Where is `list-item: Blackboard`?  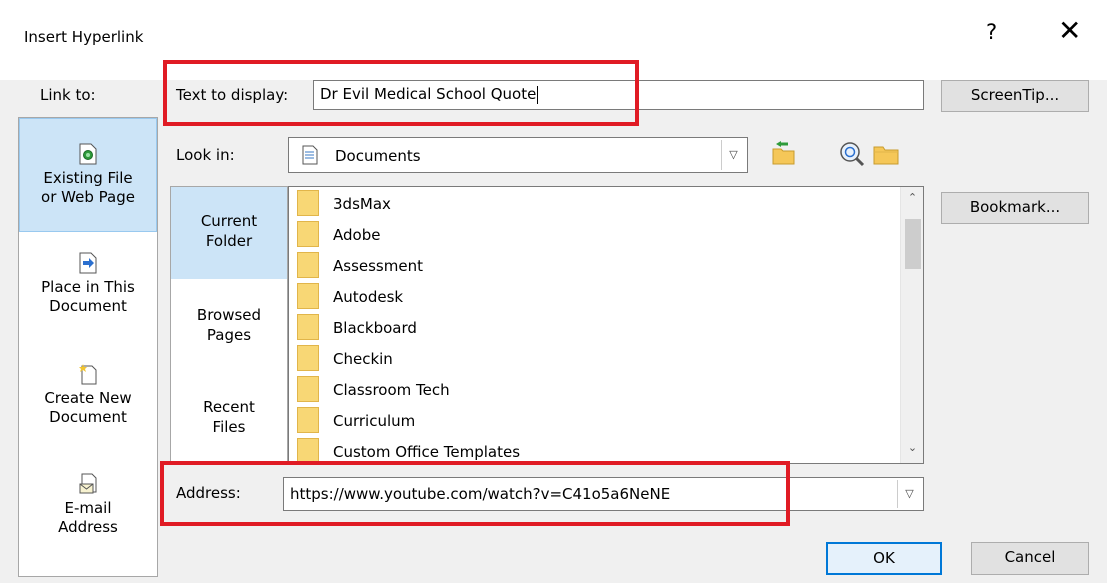
list-item: Blackboard is located at coordinates (357, 328).